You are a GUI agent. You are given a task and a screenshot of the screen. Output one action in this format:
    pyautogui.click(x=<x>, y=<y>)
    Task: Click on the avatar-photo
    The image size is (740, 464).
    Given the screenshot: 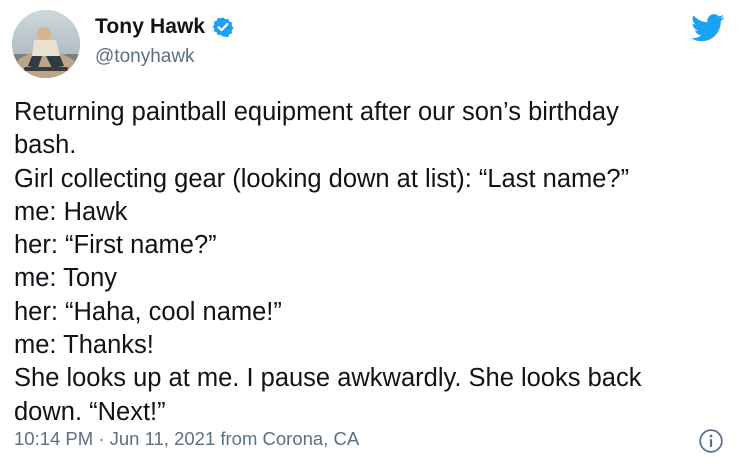 What is the action you would take?
    pyautogui.click(x=46, y=44)
    